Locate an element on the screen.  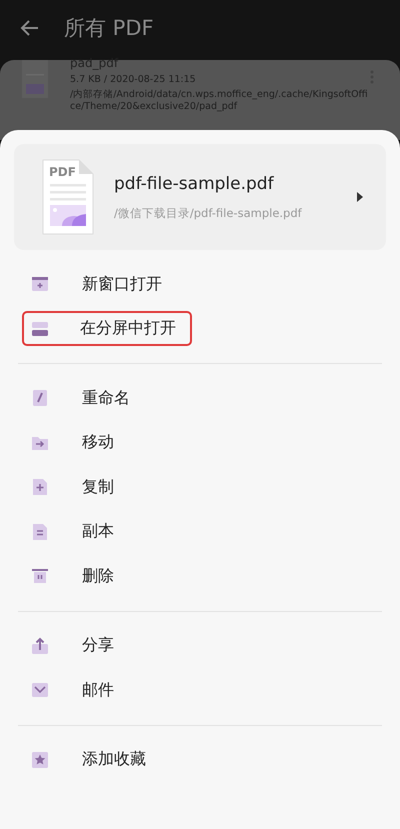
menu-item: 移动 is located at coordinates (99, 442).